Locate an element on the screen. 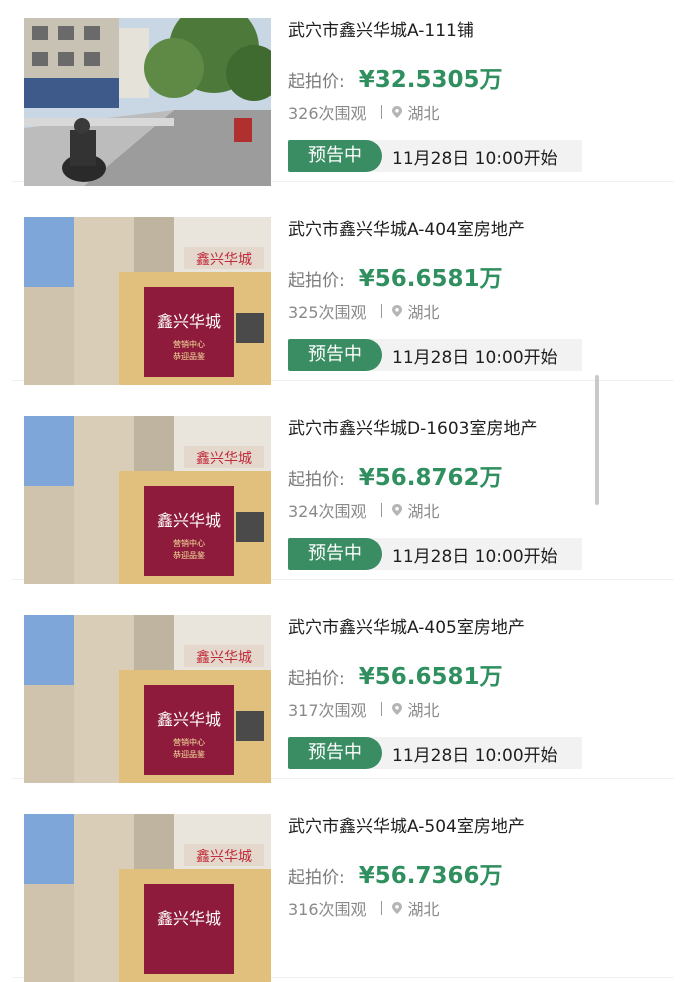 This screenshot has height=982, width=686. price-row: 起拍价: ¥56.8762万 is located at coordinates (481, 474).